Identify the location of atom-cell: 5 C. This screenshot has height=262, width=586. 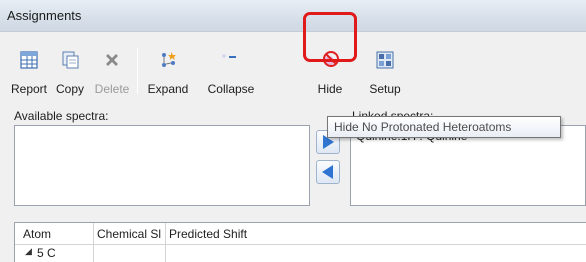
(46, 253).